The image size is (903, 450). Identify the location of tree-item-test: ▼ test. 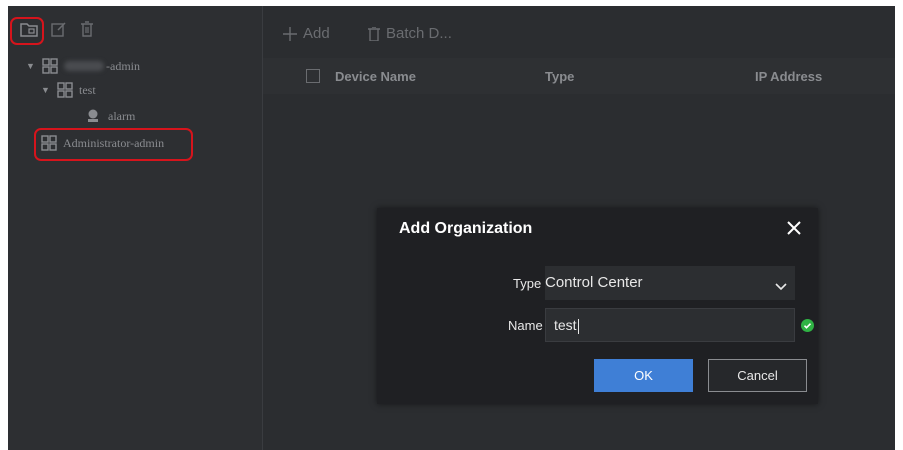
(68, 90).